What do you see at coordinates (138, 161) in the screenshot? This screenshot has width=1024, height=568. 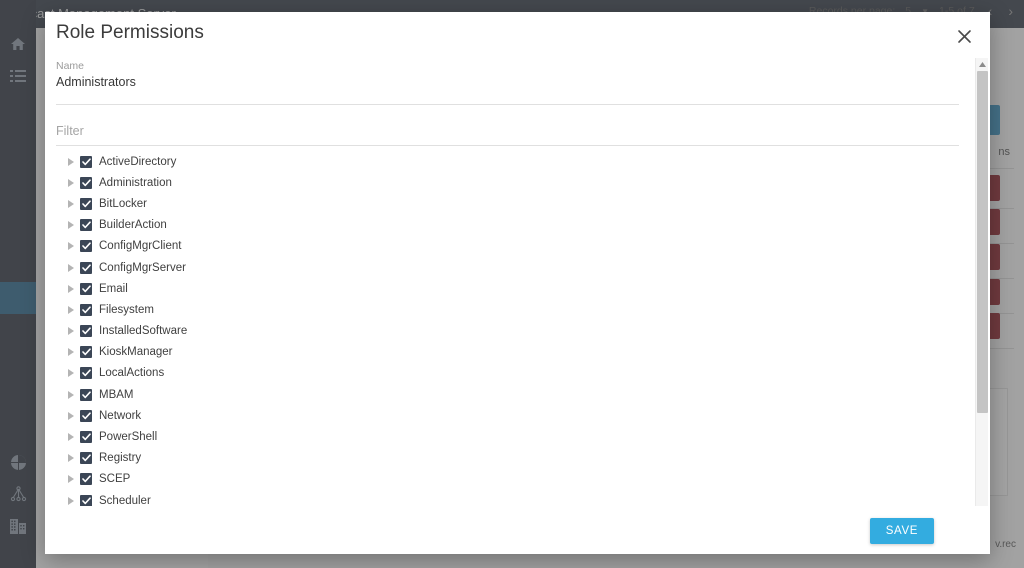 I see `permission-label: ActiveDirectory` at bounding box center [138, 161].